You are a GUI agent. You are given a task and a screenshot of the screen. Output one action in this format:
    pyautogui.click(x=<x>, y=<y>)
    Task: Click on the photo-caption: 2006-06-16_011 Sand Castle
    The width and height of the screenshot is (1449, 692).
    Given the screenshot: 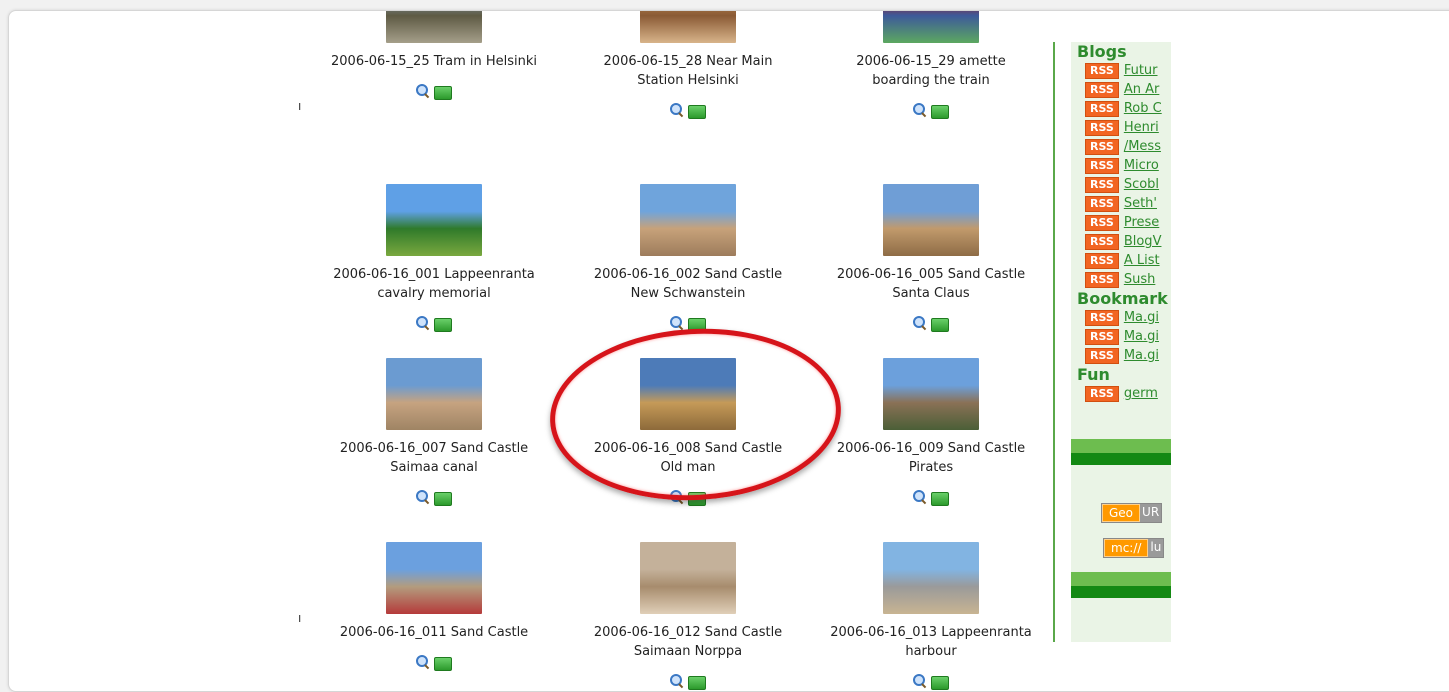 What is the action you would take?
    pyautogui.click(x=434, y=632)
    